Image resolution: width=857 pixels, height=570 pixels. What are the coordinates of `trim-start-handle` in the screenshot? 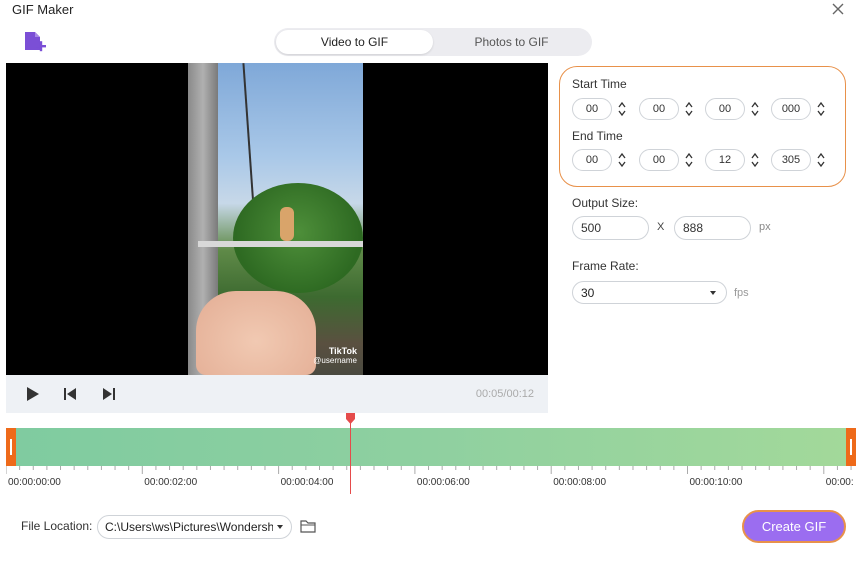 It's located at (11, 447).